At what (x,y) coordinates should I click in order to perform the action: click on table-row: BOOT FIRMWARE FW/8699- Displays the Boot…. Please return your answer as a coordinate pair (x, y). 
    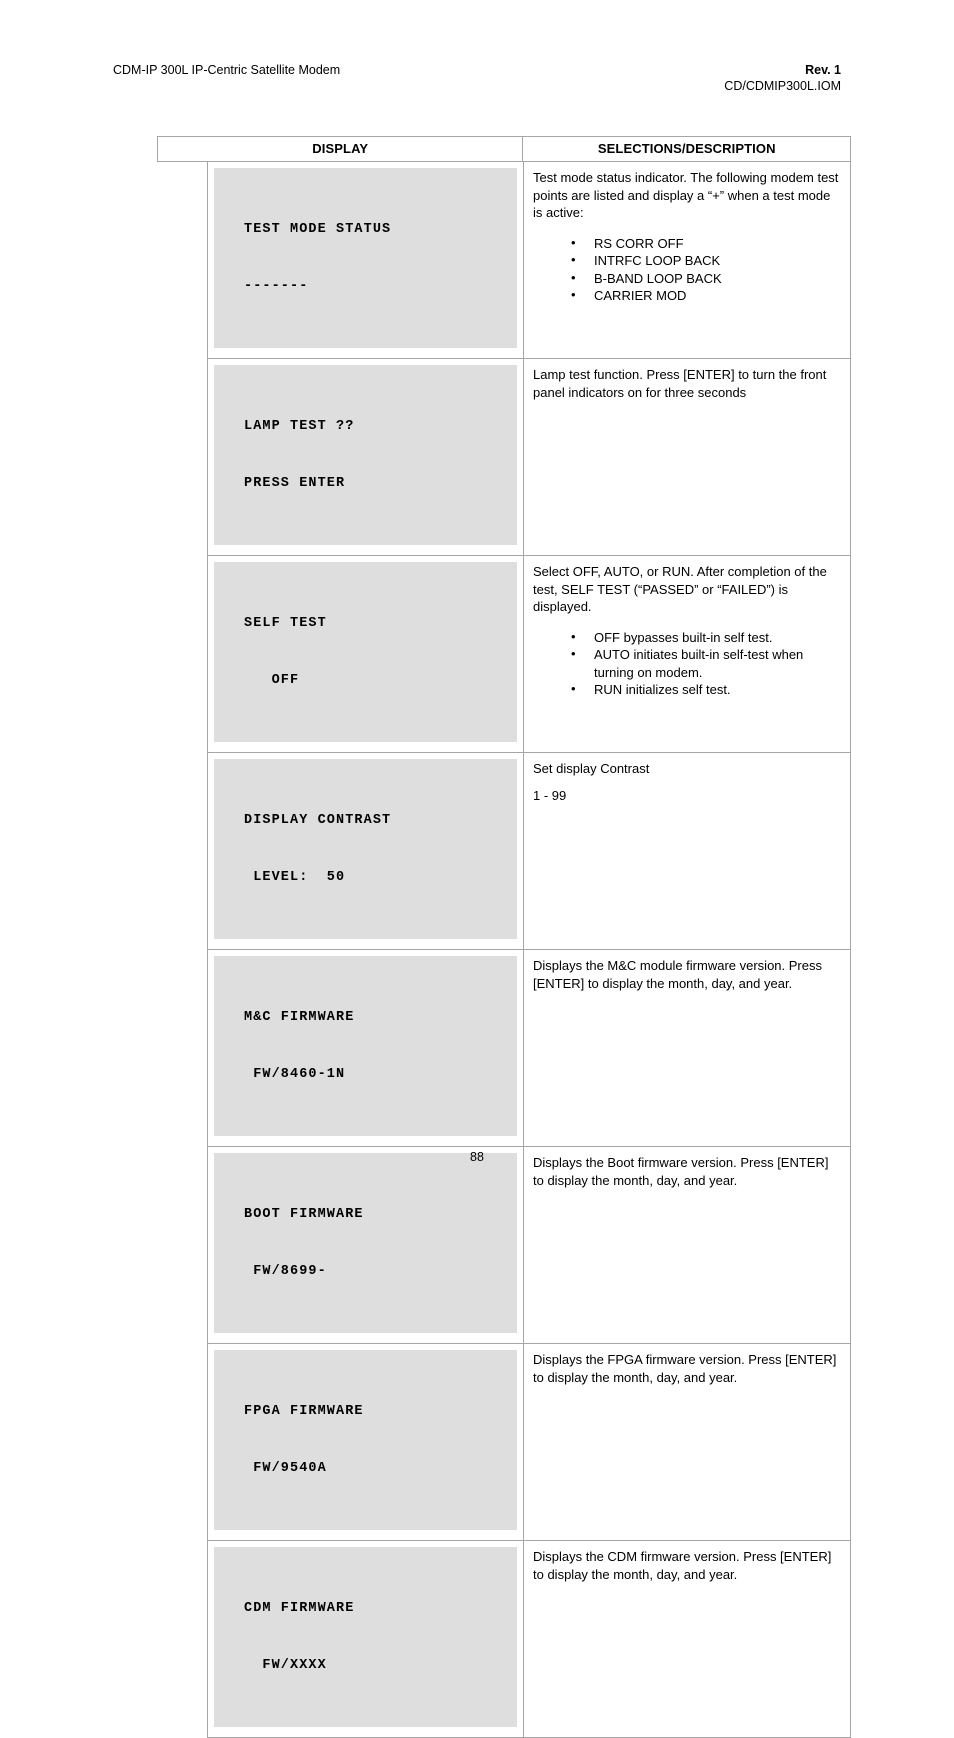
    Looking at the image, I should click on (529, 1244).